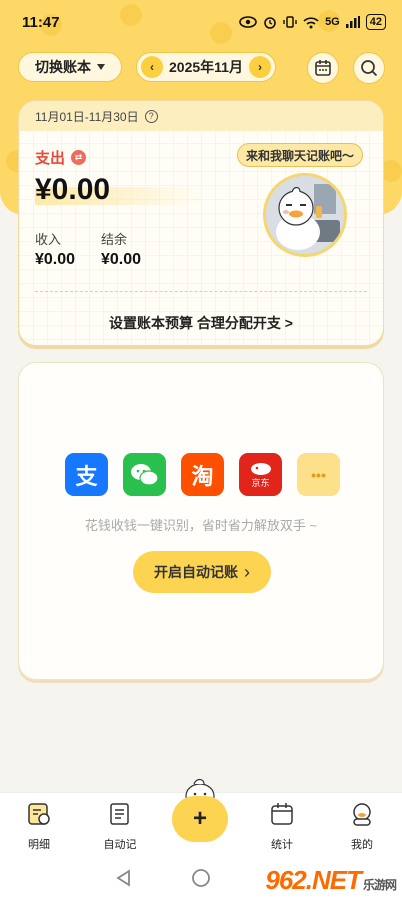 The image size is (402, 900). I want to click on nav-item-mine: 我的, so click(362, 826).